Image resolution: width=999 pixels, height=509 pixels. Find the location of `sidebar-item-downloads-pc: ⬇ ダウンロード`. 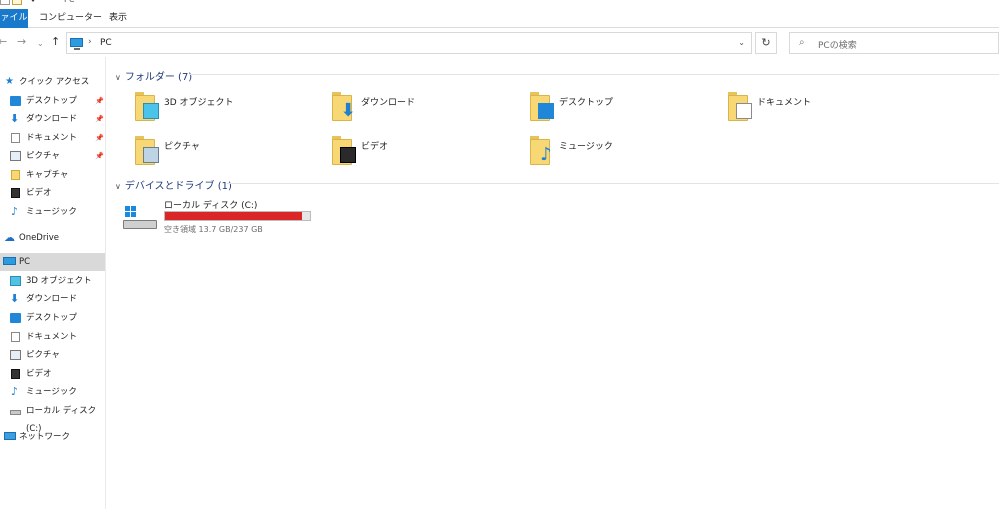

sidebar-item-downloads-pc: ⬇ ダウンロード is located at coordinates (52, 299).